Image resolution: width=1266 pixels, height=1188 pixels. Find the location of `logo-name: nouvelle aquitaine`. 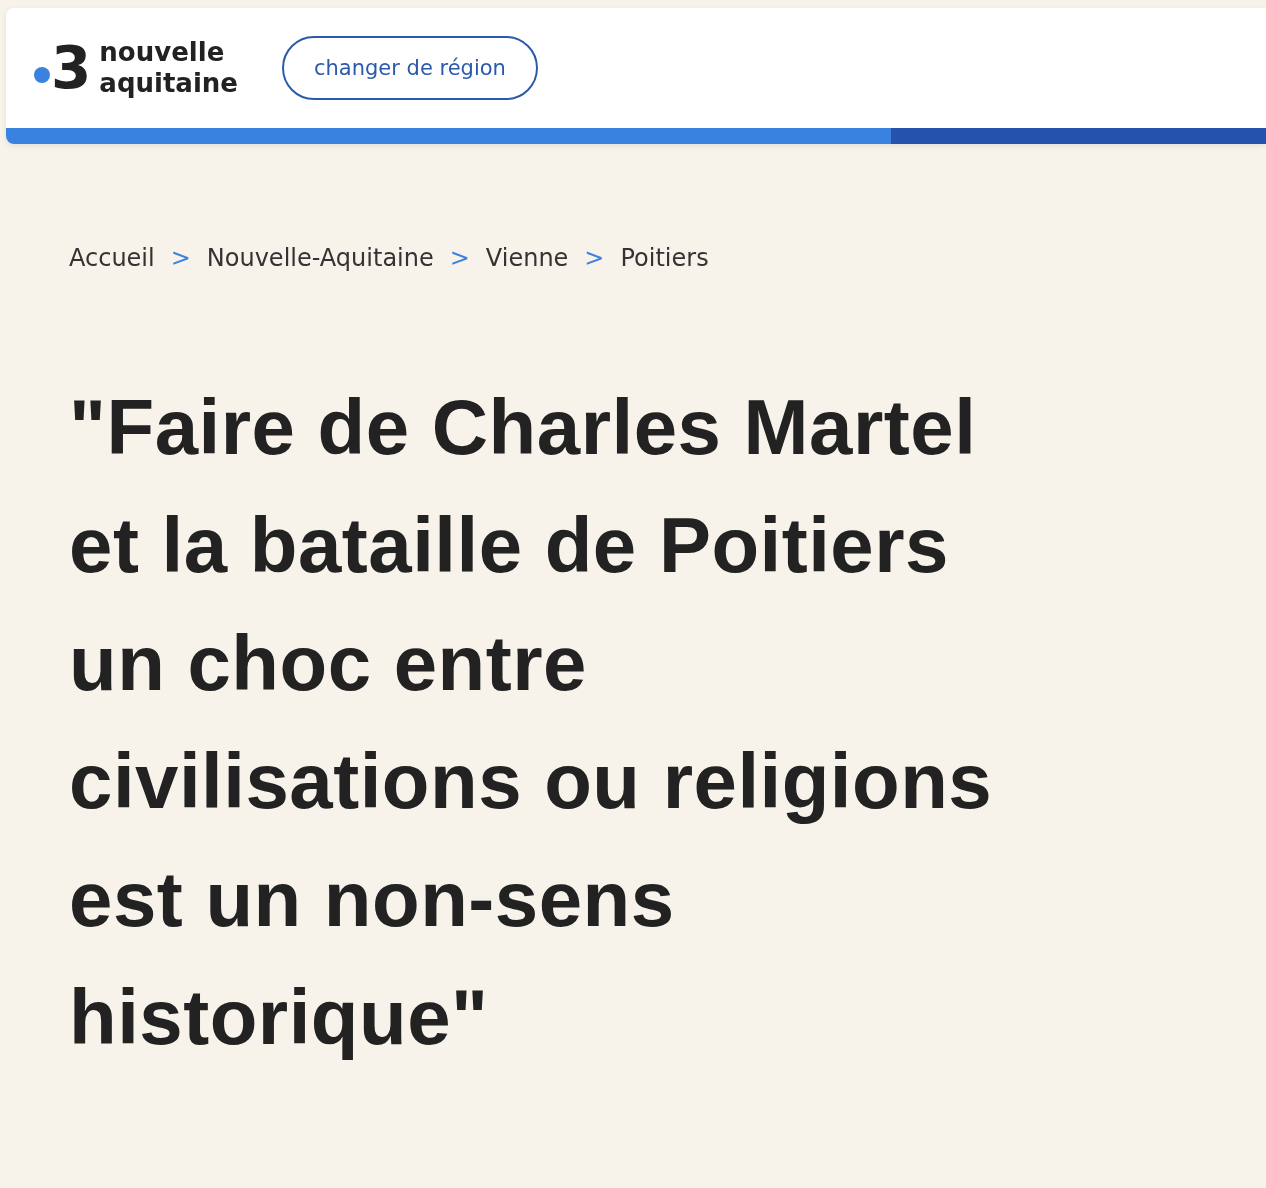

logo-name: nouvelle aquitaine is located at coordinates (168, 68).